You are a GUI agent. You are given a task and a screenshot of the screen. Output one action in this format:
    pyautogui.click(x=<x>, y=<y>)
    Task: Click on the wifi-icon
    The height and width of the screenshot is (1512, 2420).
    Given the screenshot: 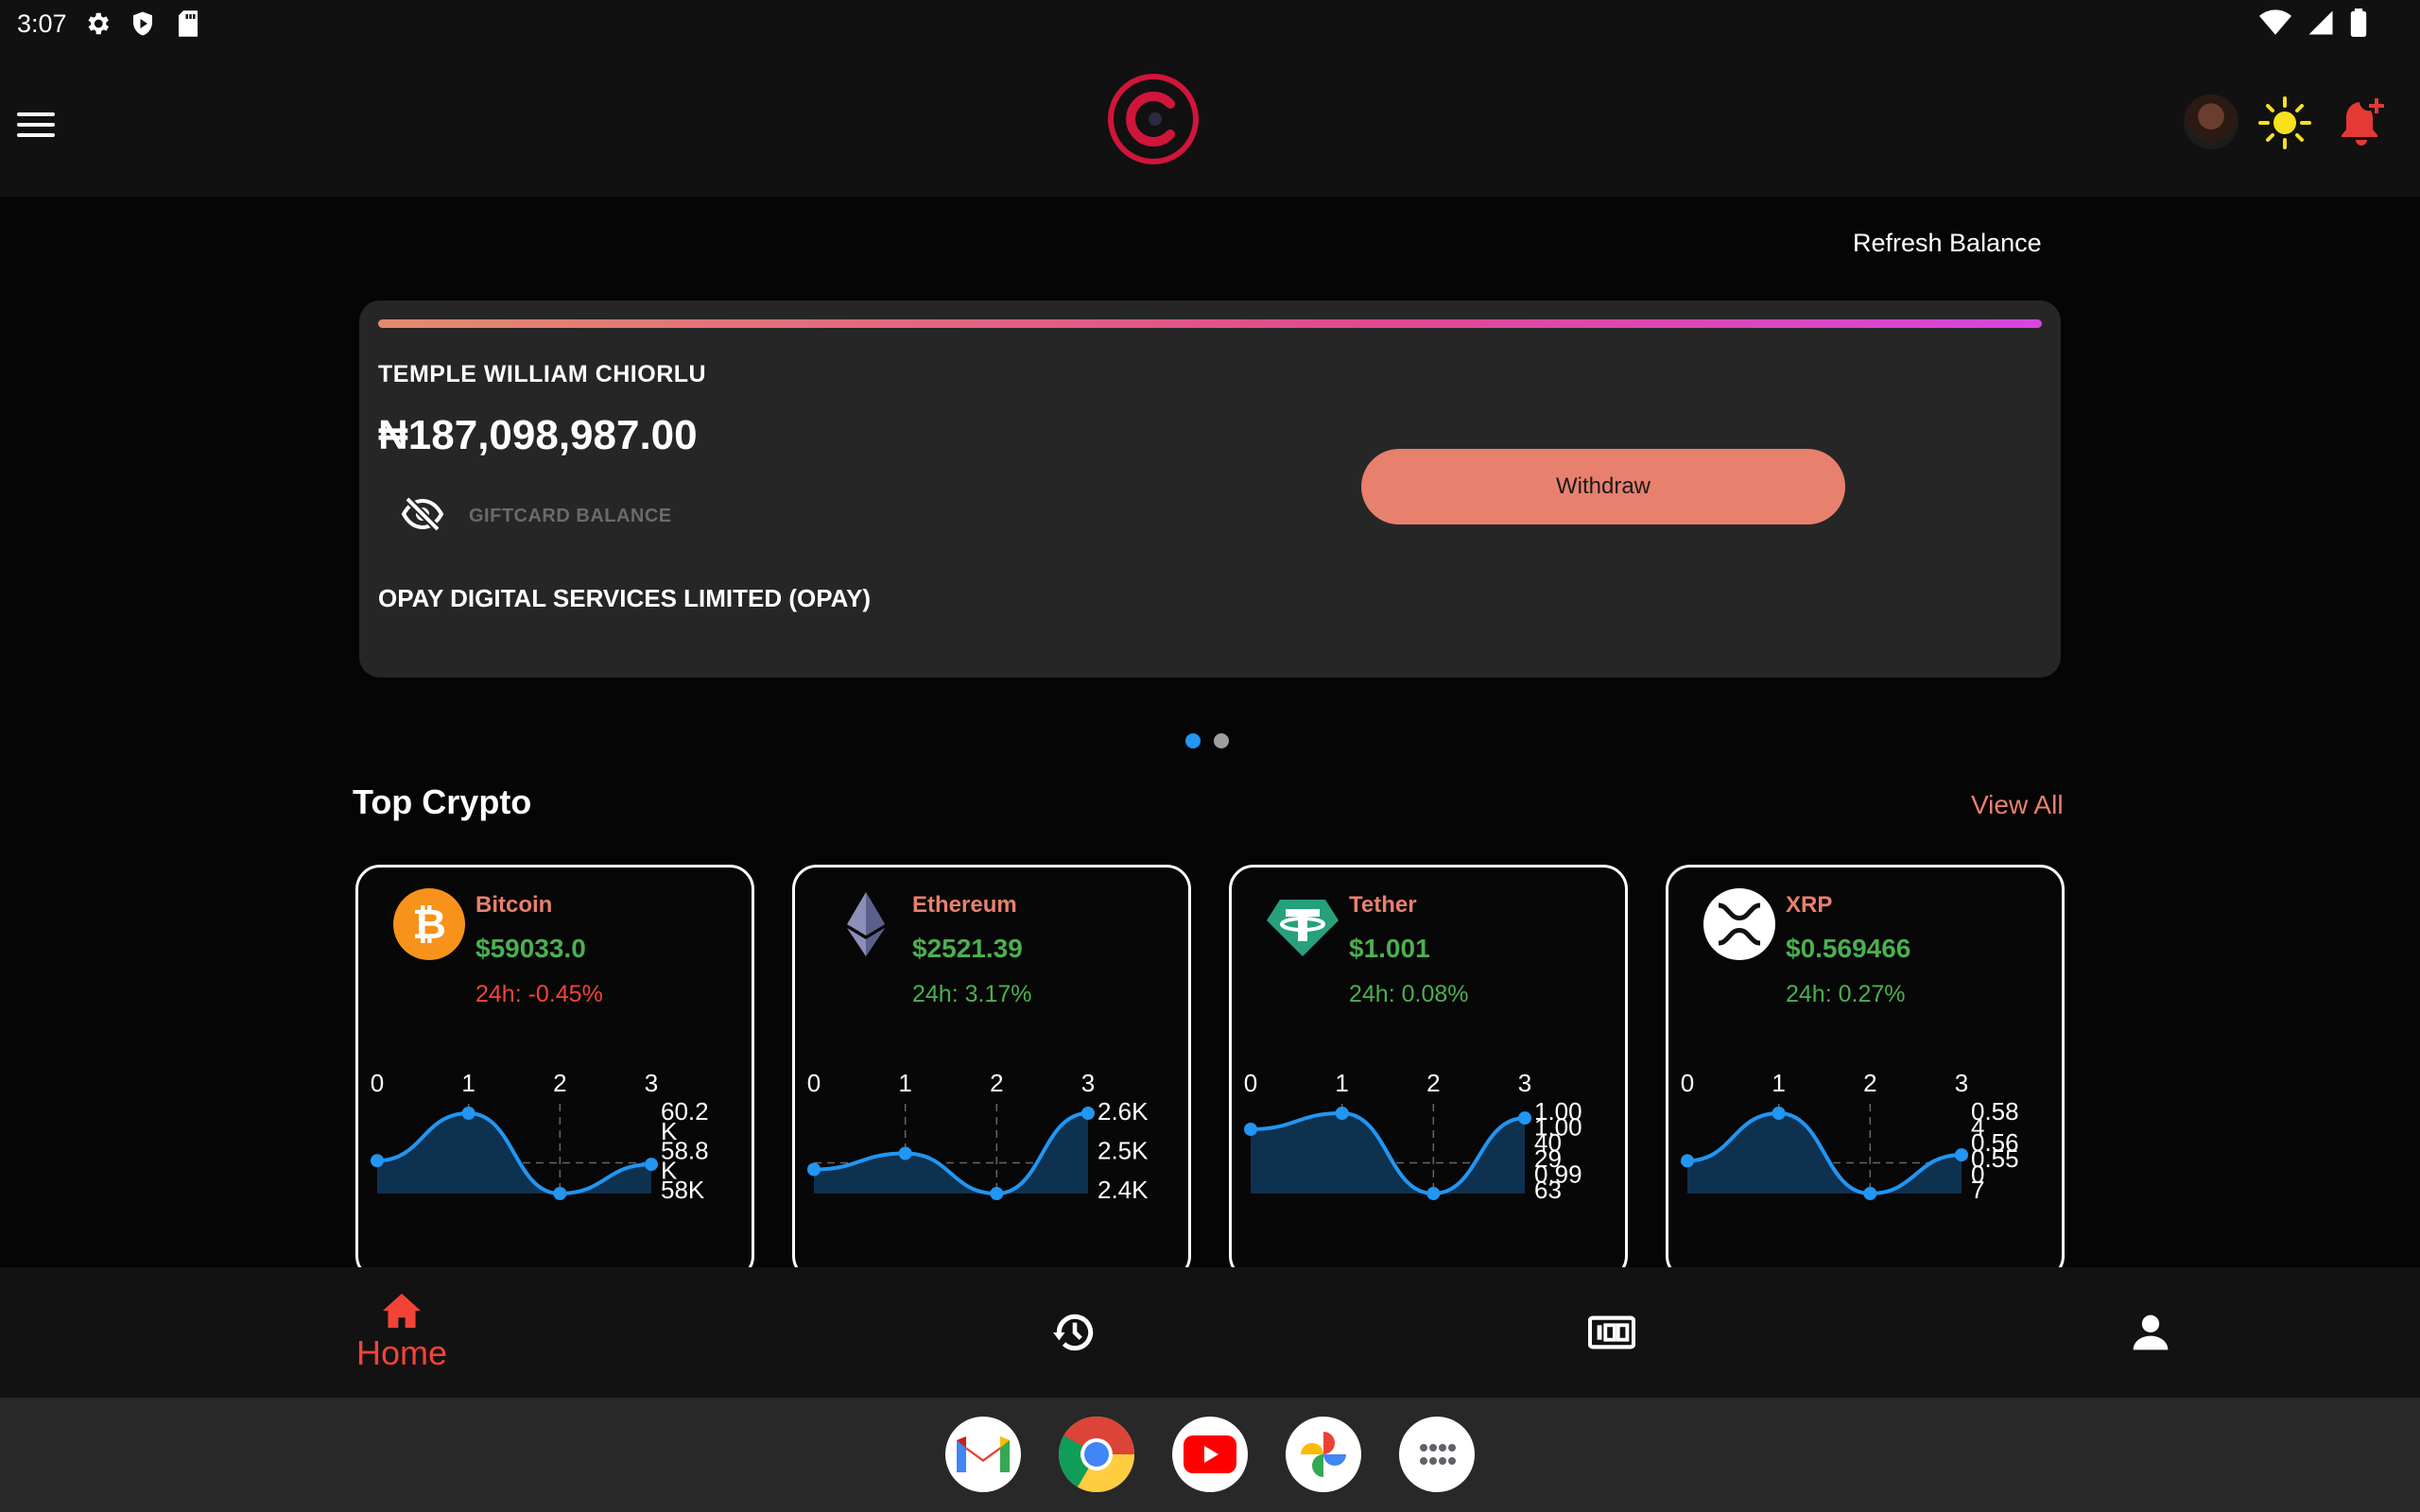 What is the action you would take?
    pyautogui.click(x=2275, y=25)
    